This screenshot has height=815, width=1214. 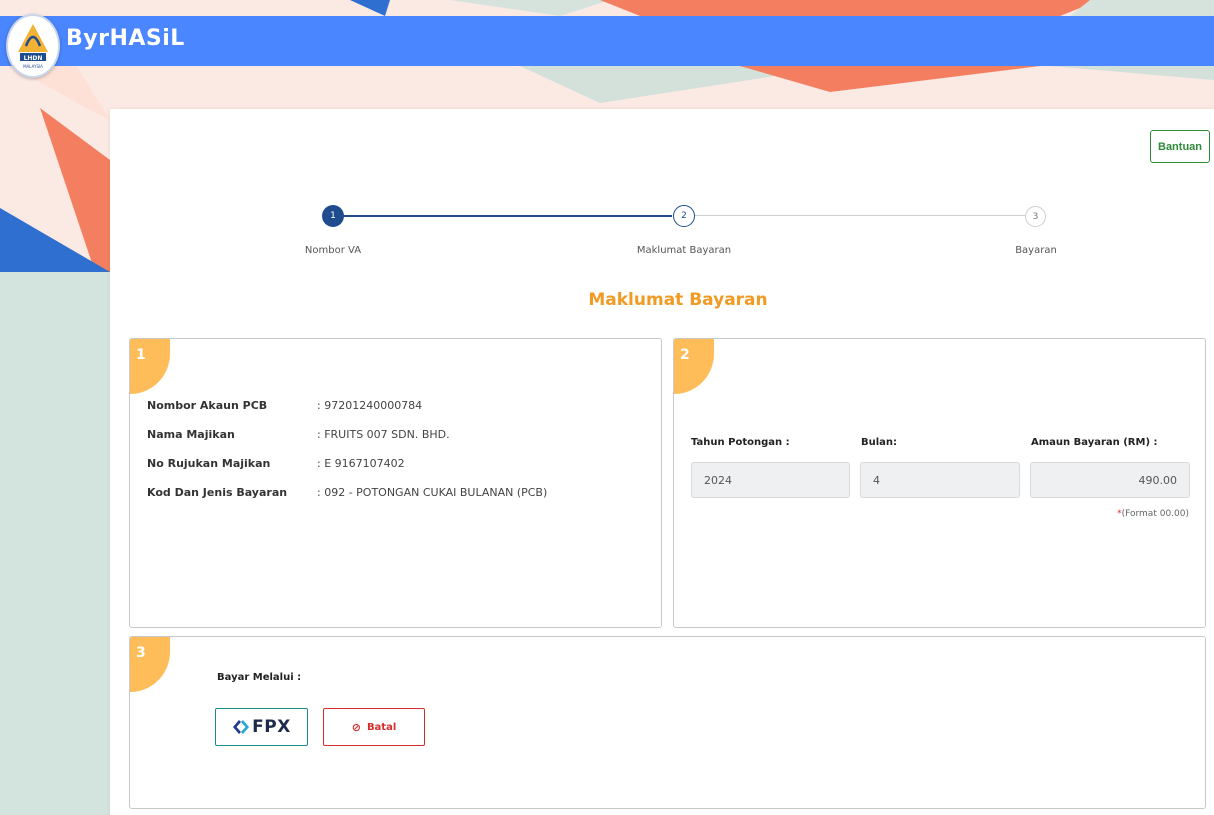 I want to click on step-3-number: 3, so click(x=1035, y=216).